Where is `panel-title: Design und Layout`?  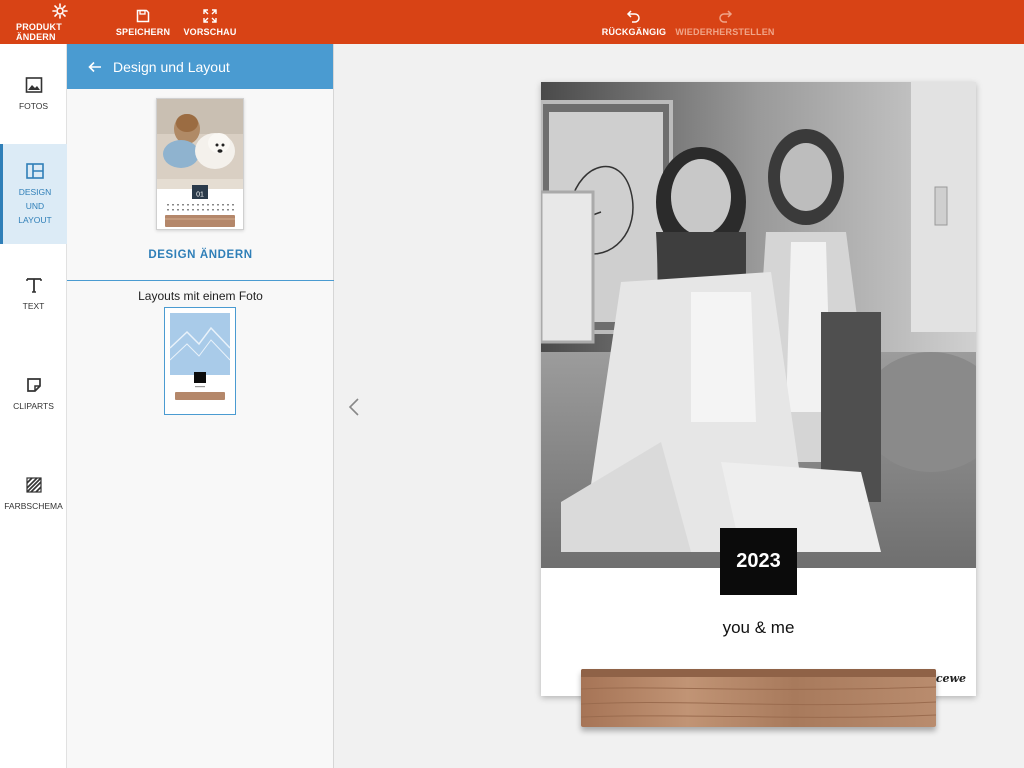 panel-title: Design und Layout is located at coordinates (171, 66).